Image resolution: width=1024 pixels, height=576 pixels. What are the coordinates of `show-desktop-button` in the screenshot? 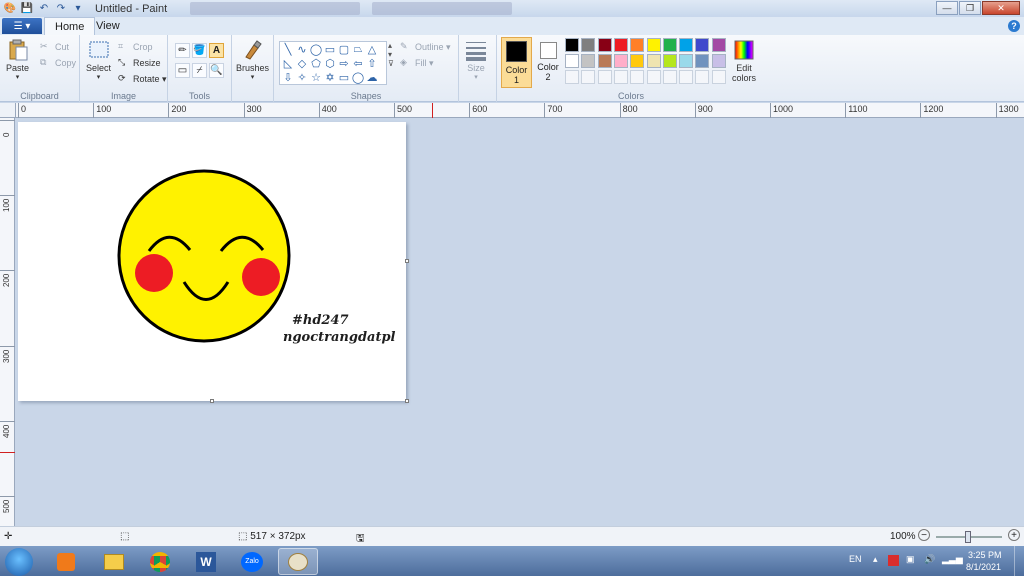 It's located at (1019, 561).